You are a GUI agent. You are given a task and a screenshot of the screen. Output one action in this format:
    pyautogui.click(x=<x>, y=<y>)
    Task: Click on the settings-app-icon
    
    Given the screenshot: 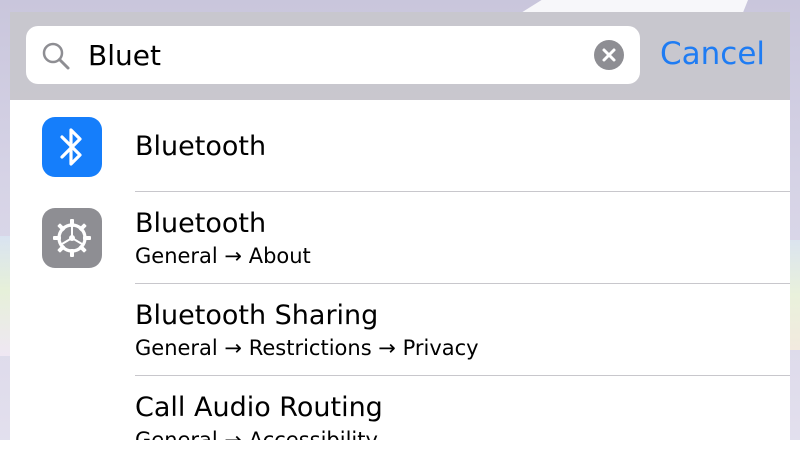 What is the action you would take?
    pyautogui.click(x=72, y=238)
    